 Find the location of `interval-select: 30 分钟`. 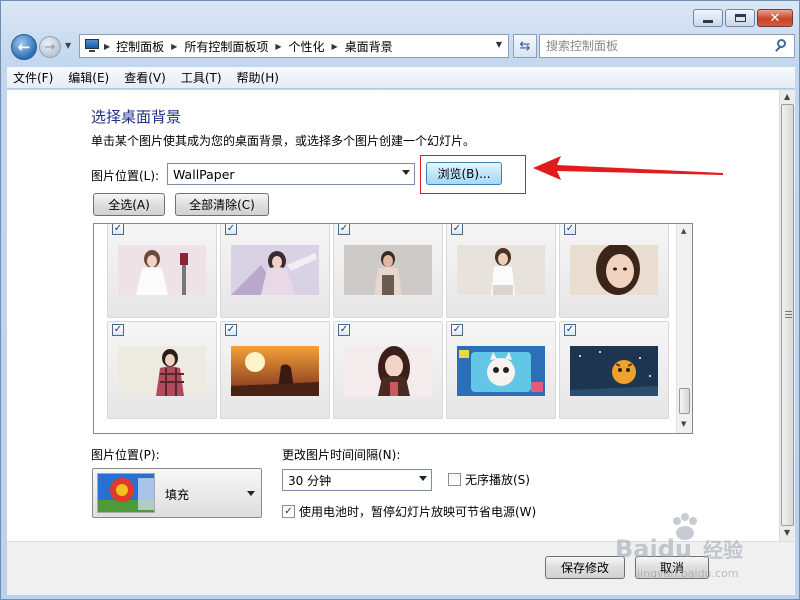

interval-select: 30 分钟 is located at coordinates (357, 480).